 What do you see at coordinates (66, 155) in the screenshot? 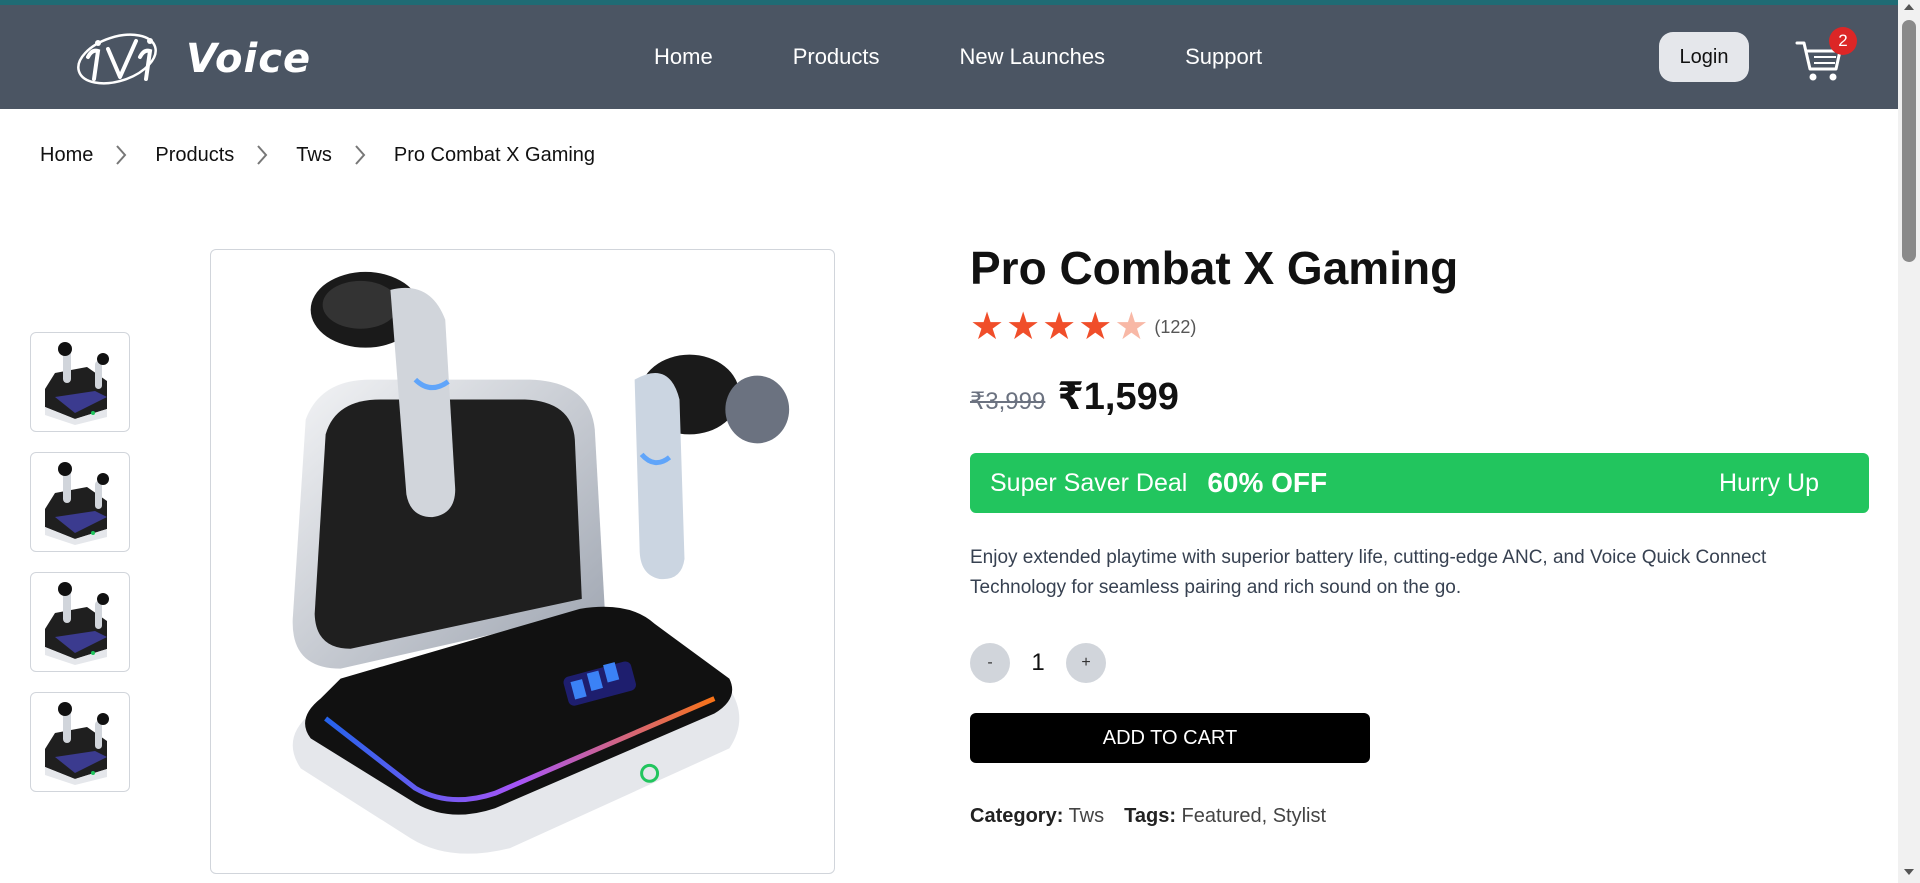
I see `breadcrumb-home: Home` at bounding box center [66, 155].